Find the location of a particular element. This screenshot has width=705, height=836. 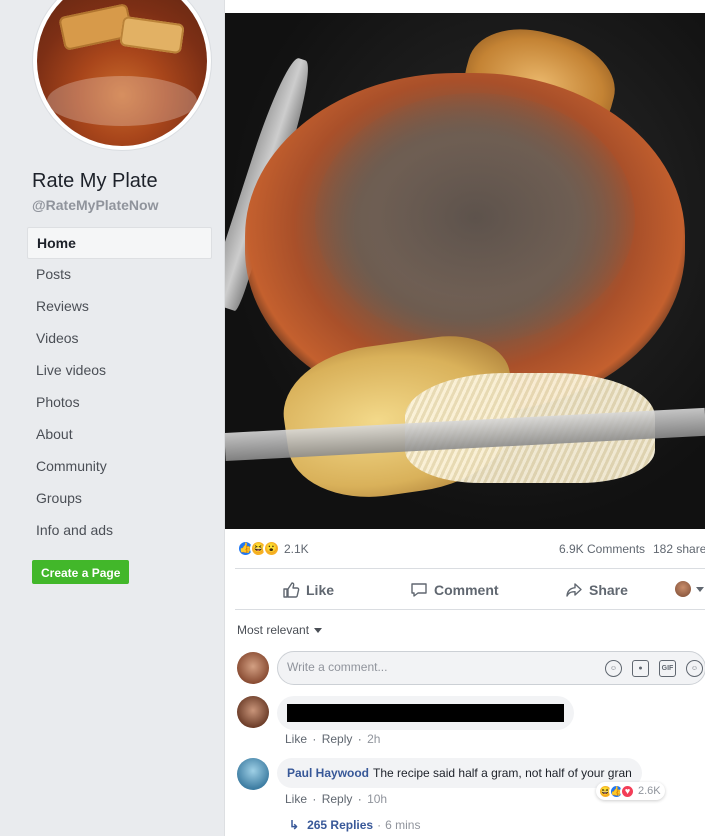

create-page-button: Create a Page is located at coordinates (81, 572).